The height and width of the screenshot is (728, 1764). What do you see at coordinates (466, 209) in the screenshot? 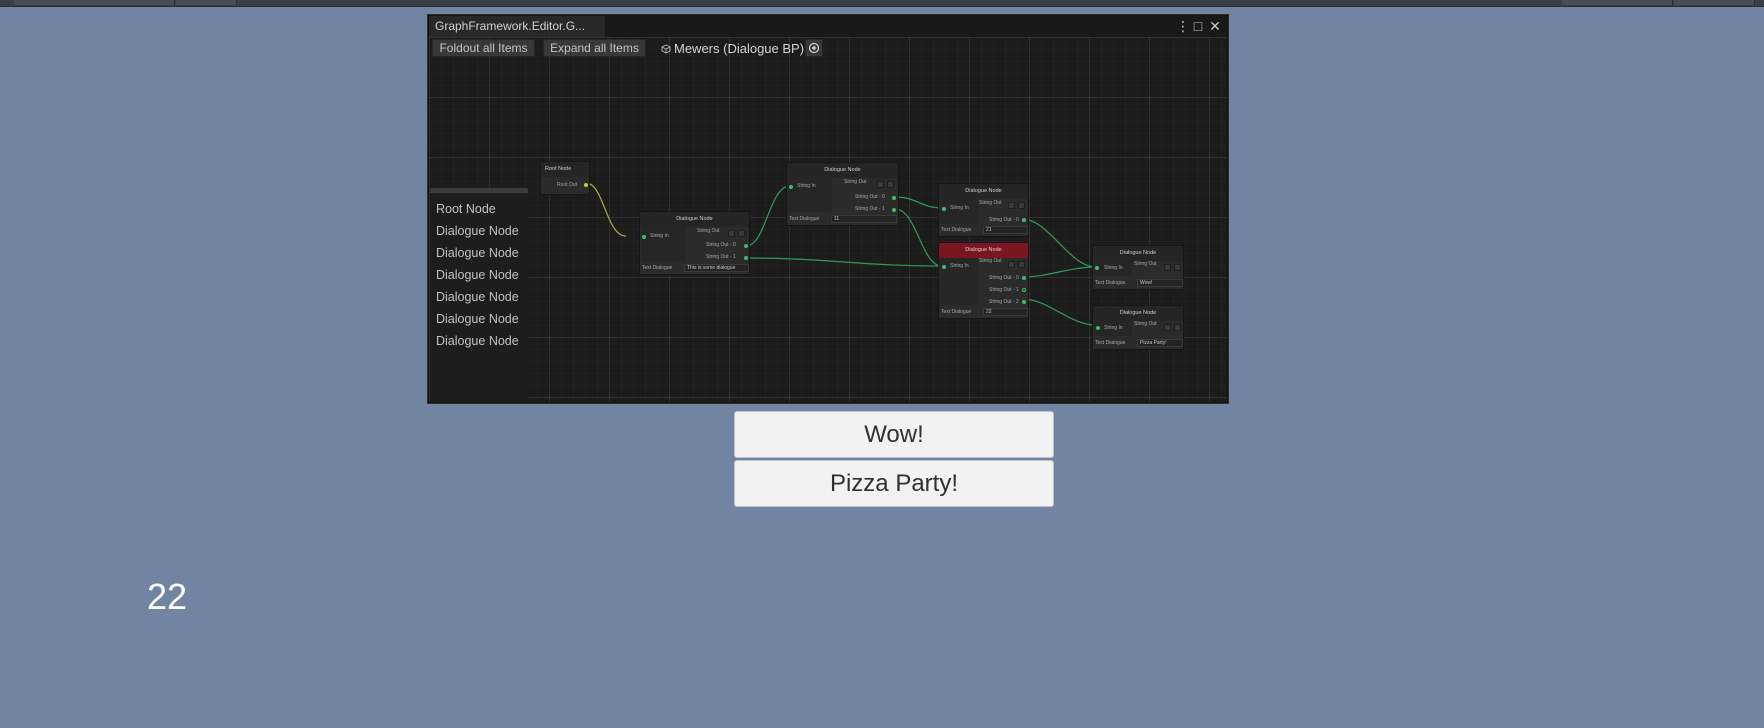
I see `sidebar-item-root-node: Root Node` at bounding box center [466, 209].